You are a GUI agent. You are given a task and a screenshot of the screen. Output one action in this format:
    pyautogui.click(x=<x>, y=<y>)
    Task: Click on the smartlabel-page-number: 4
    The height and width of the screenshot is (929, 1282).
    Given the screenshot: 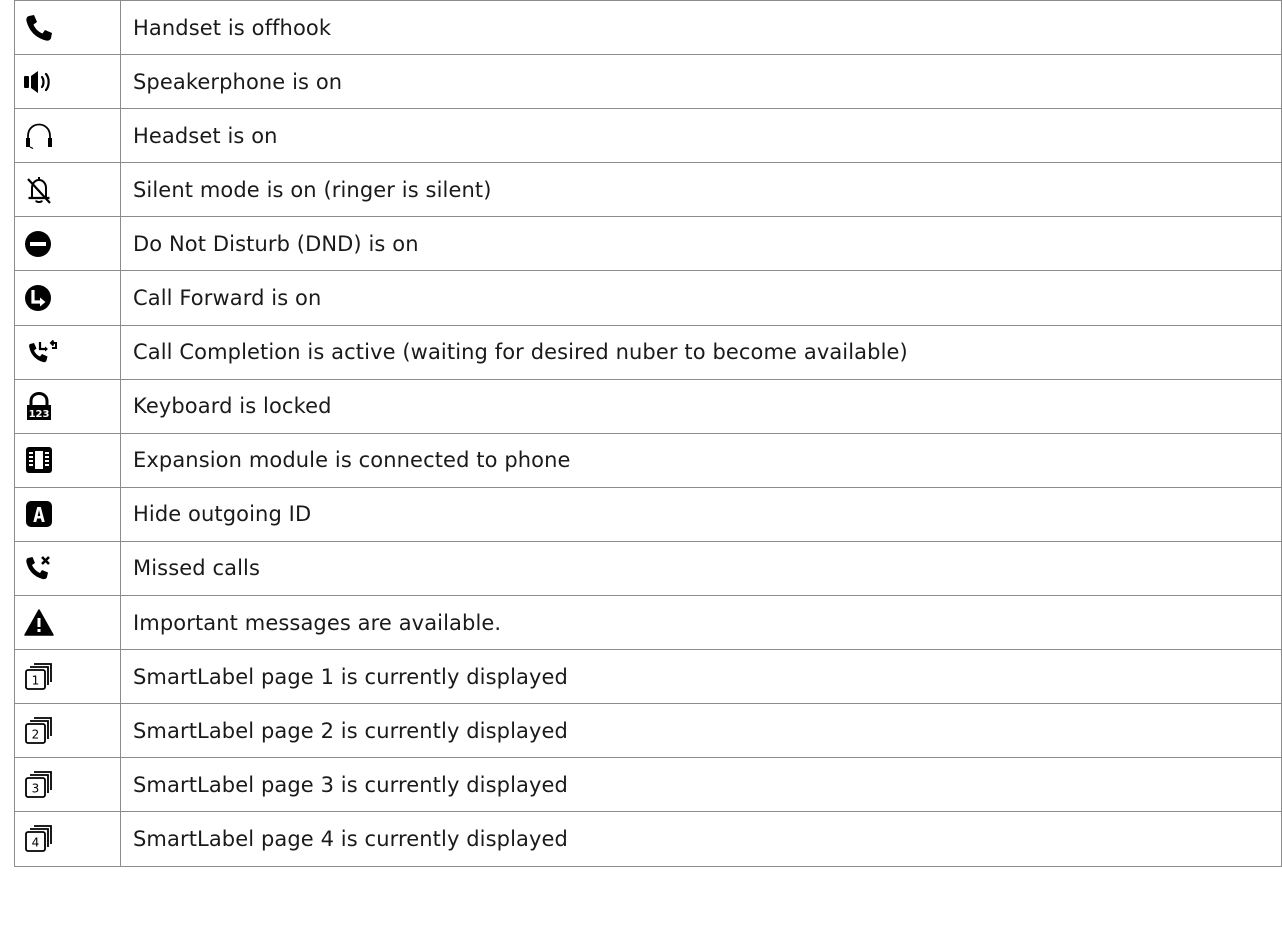 What is the action you would take?
    pyautogui.click(x=36, y=842)
    